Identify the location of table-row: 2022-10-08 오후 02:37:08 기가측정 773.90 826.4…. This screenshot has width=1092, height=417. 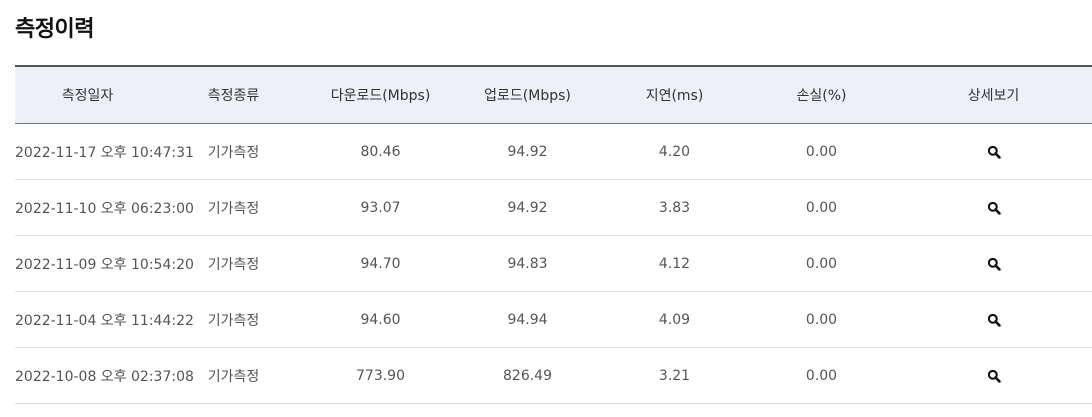
(553, 375).